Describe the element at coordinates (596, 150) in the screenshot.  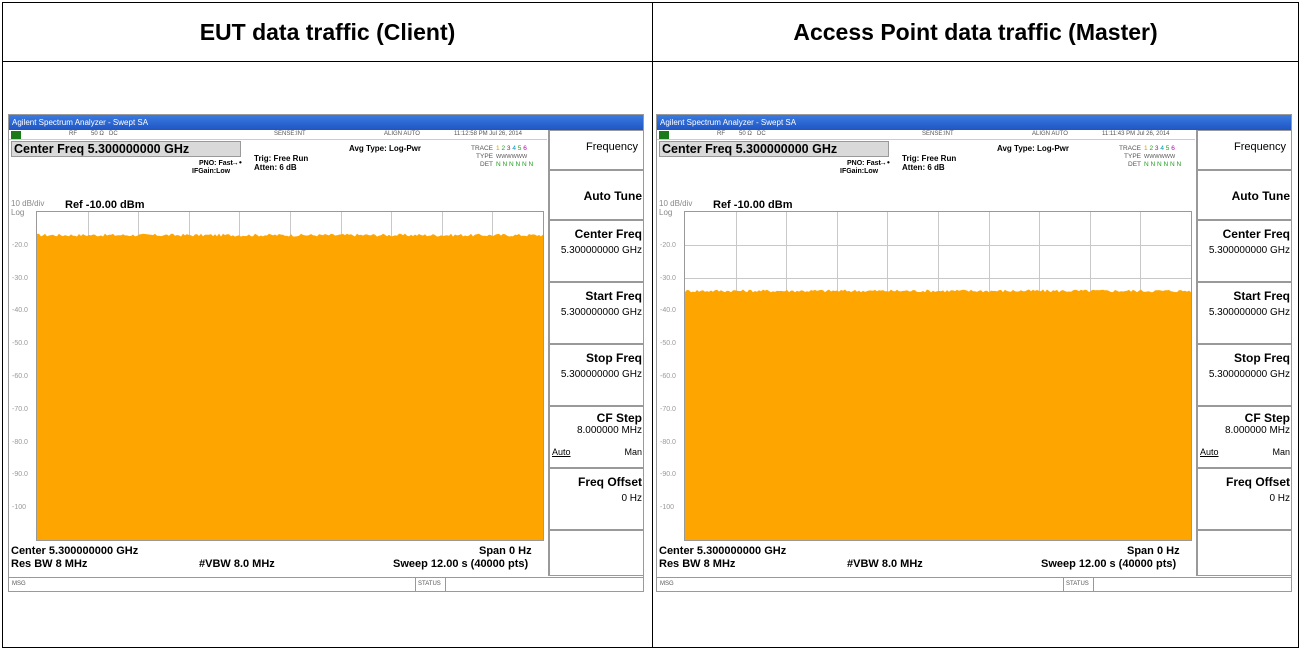
I see `softkey-menu-title: Frequency` at that location.